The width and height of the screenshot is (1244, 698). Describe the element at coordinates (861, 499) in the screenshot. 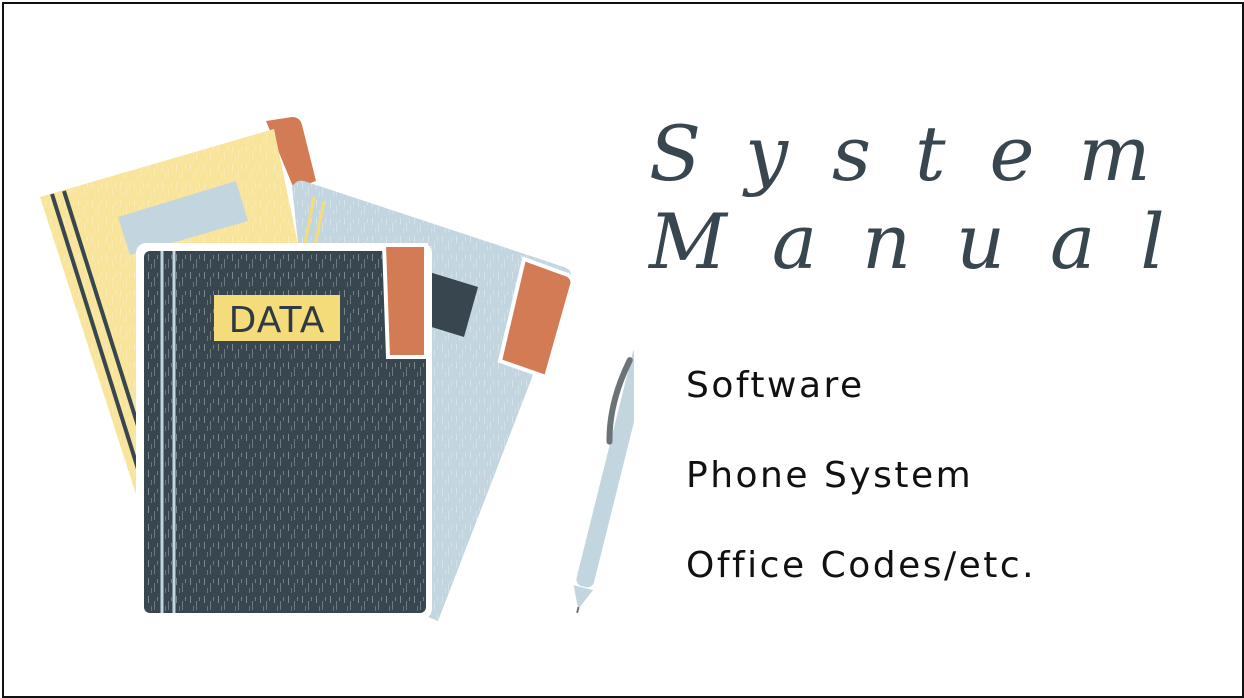

I see `topic-list: Software Phone System Office Codes/etc.` at that location.